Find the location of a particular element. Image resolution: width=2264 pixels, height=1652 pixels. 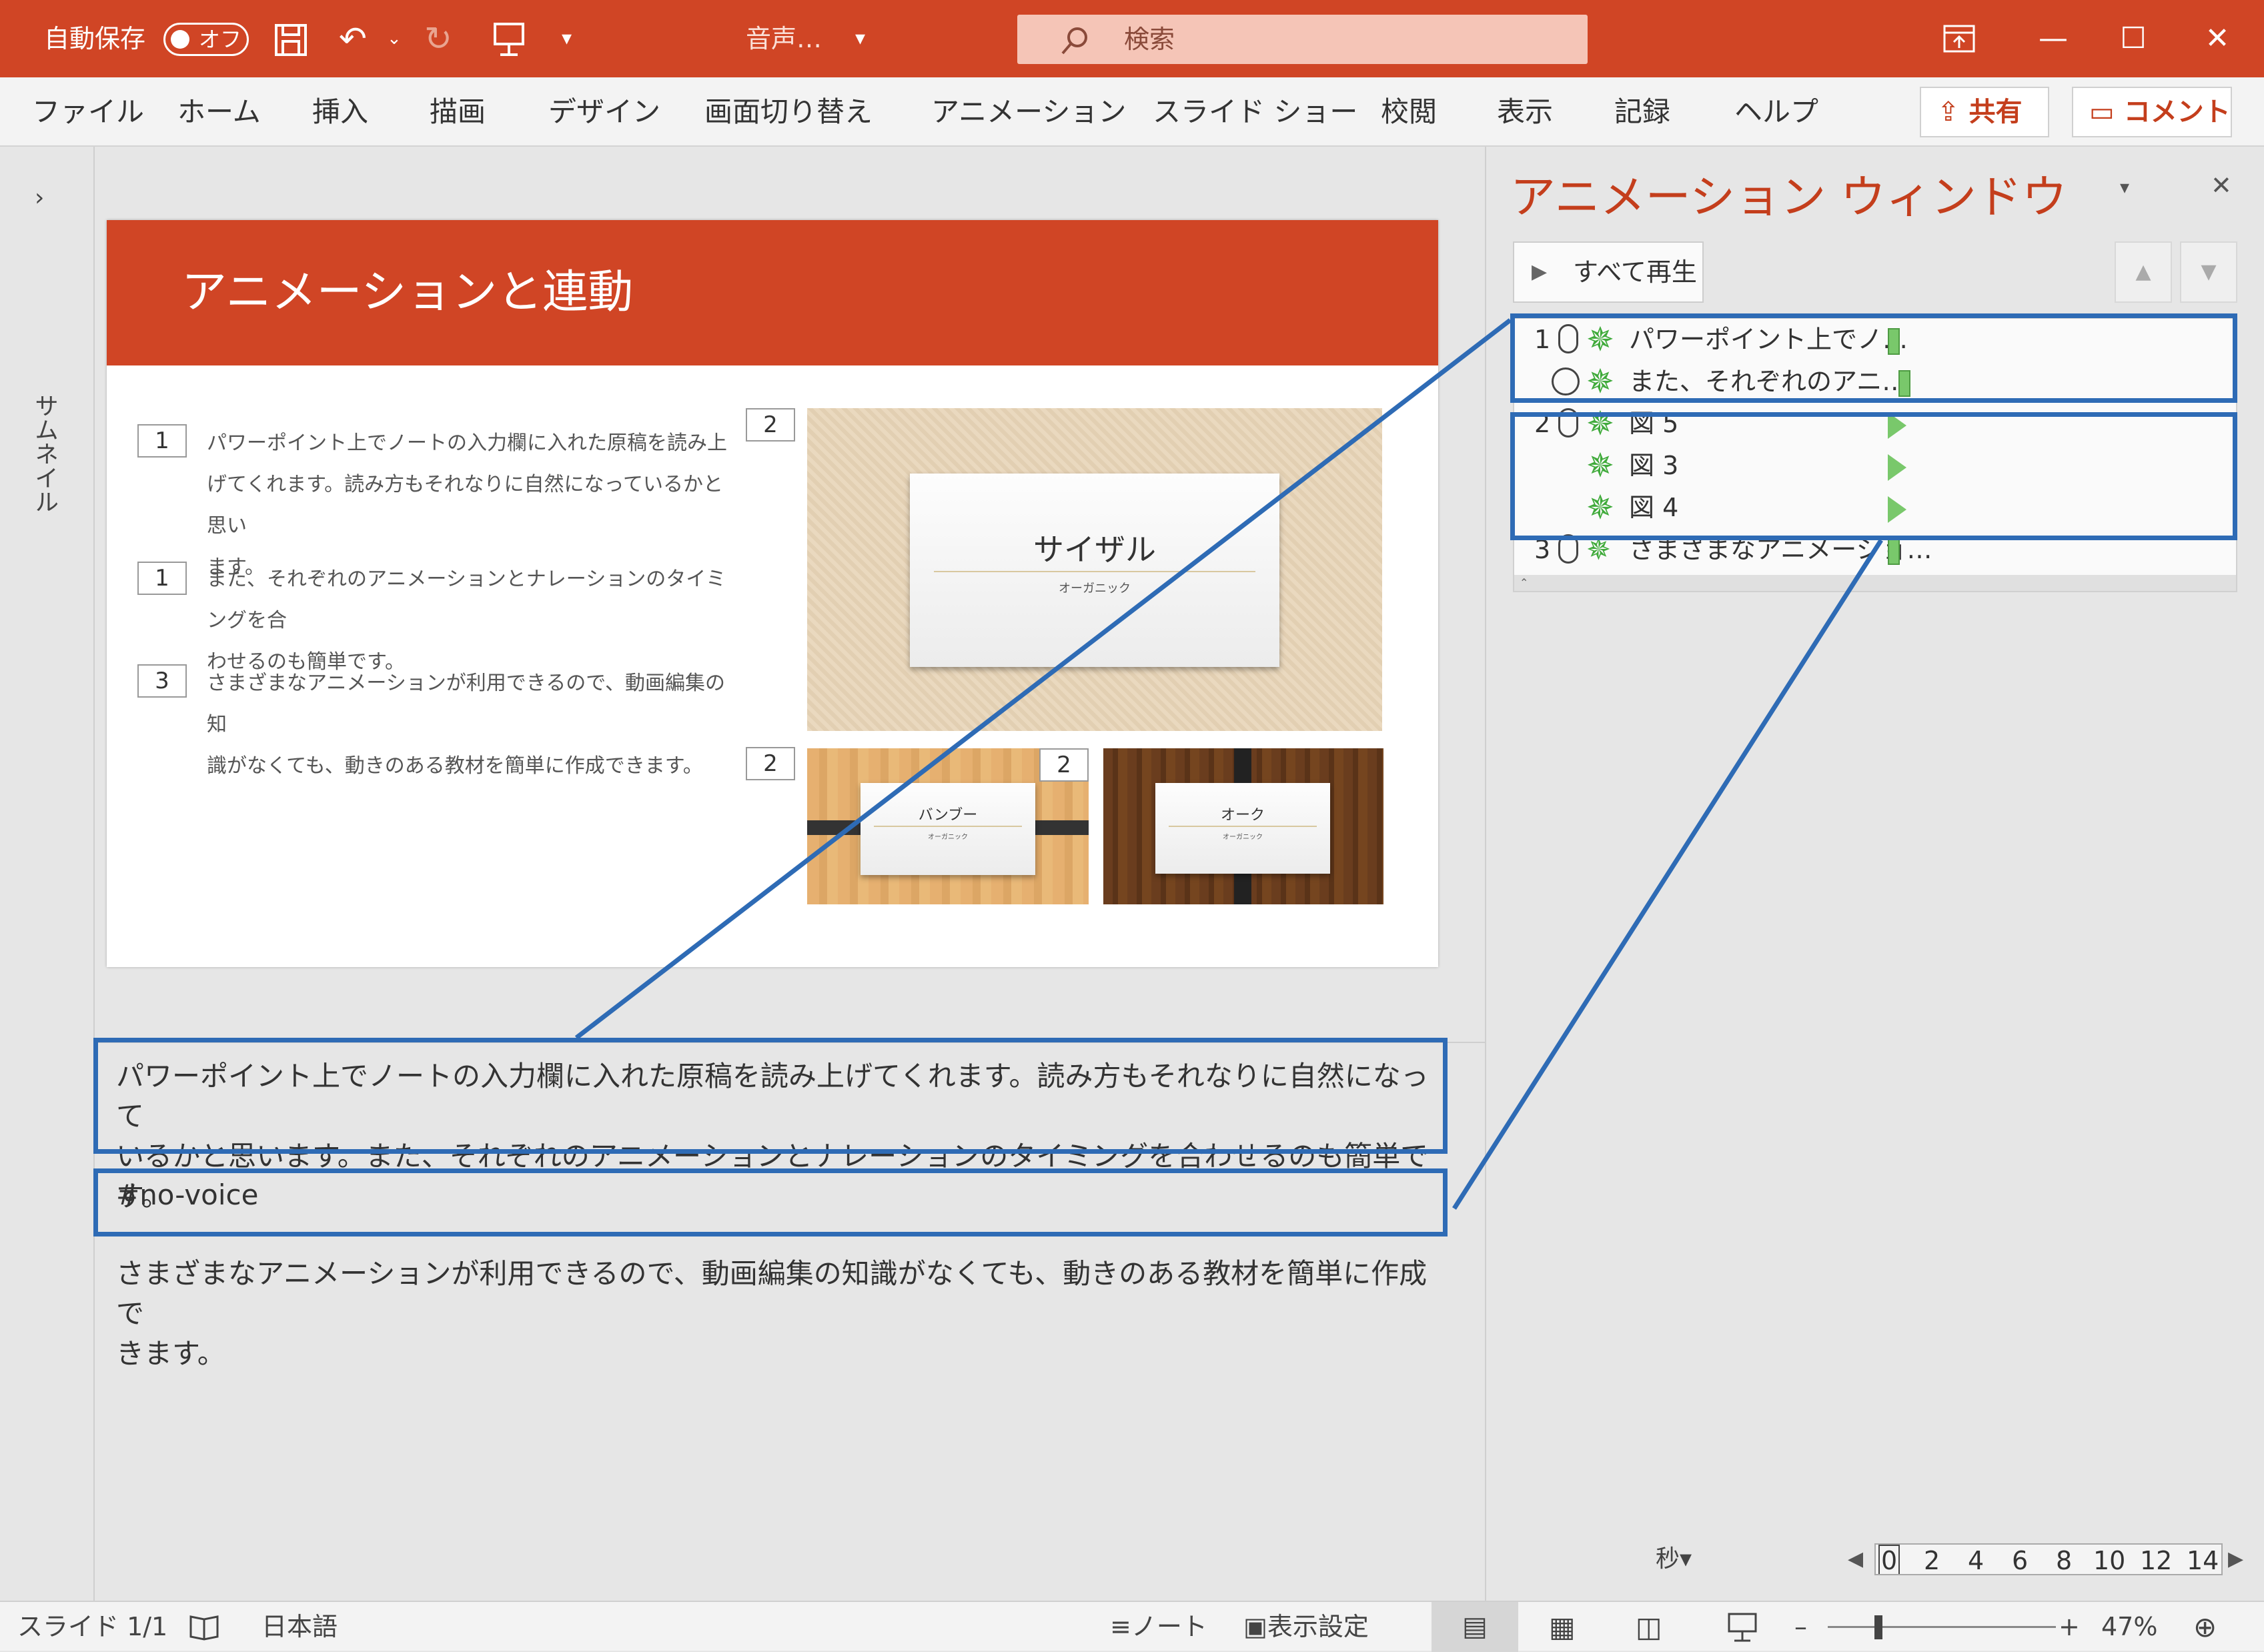

autosave-toggle: オフ is located at coordinates (206, 39).